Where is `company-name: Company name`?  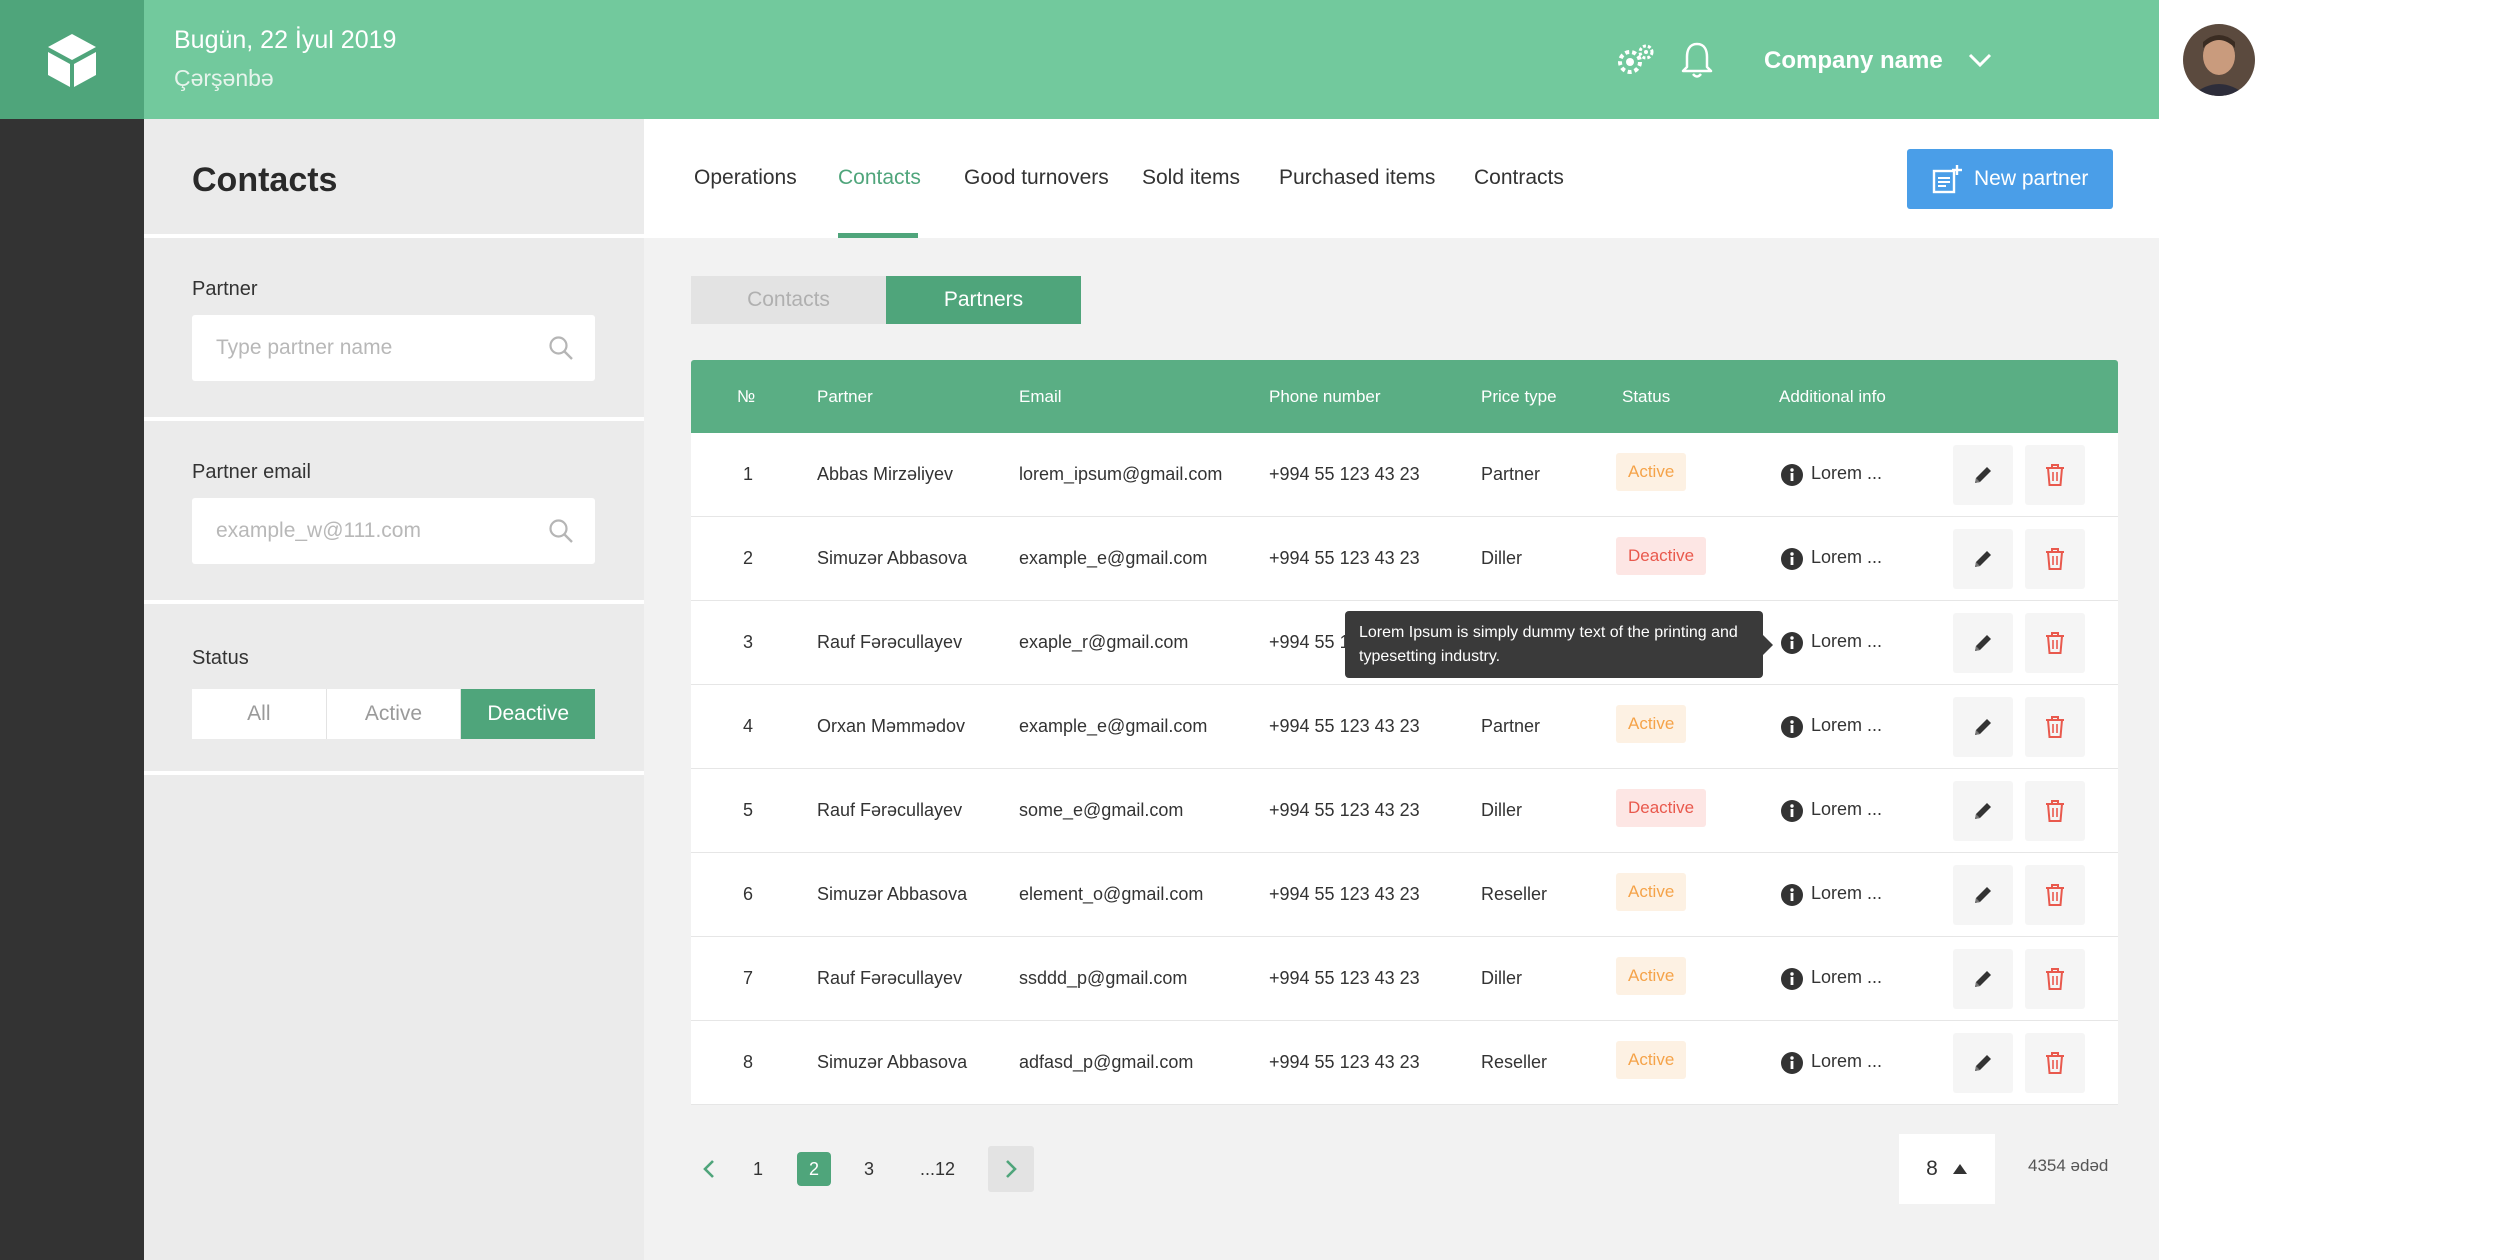
company-name: Company name is located at coordinates (1853, 61).